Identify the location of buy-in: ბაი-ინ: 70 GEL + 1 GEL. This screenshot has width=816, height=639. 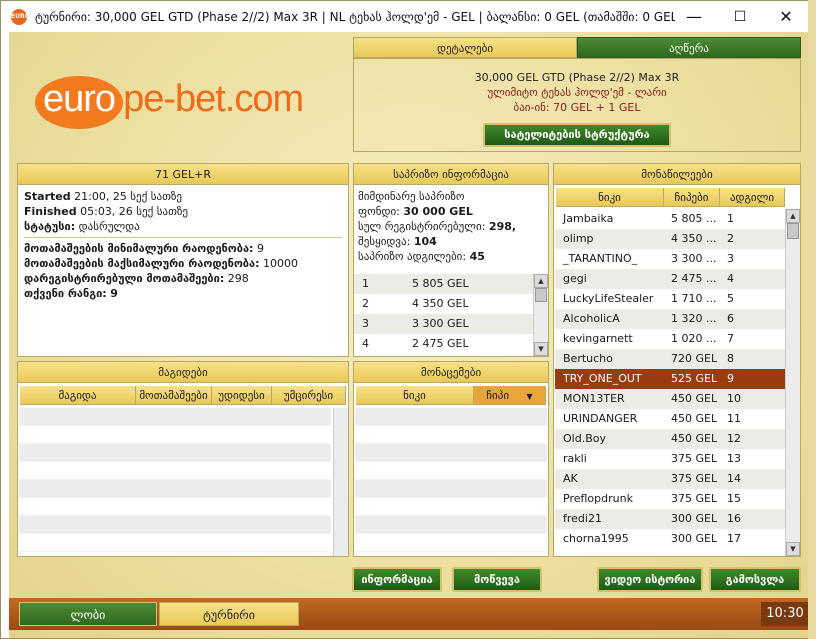
(577, 107).